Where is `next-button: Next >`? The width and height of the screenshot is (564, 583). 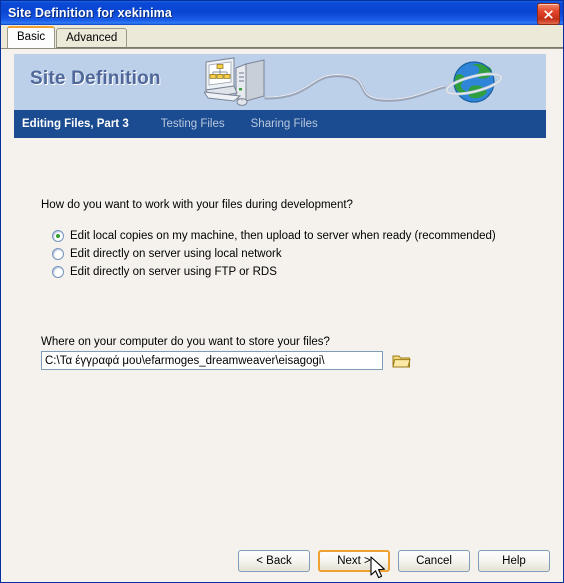 next-button: Next > is located at coordinates (354, 561).